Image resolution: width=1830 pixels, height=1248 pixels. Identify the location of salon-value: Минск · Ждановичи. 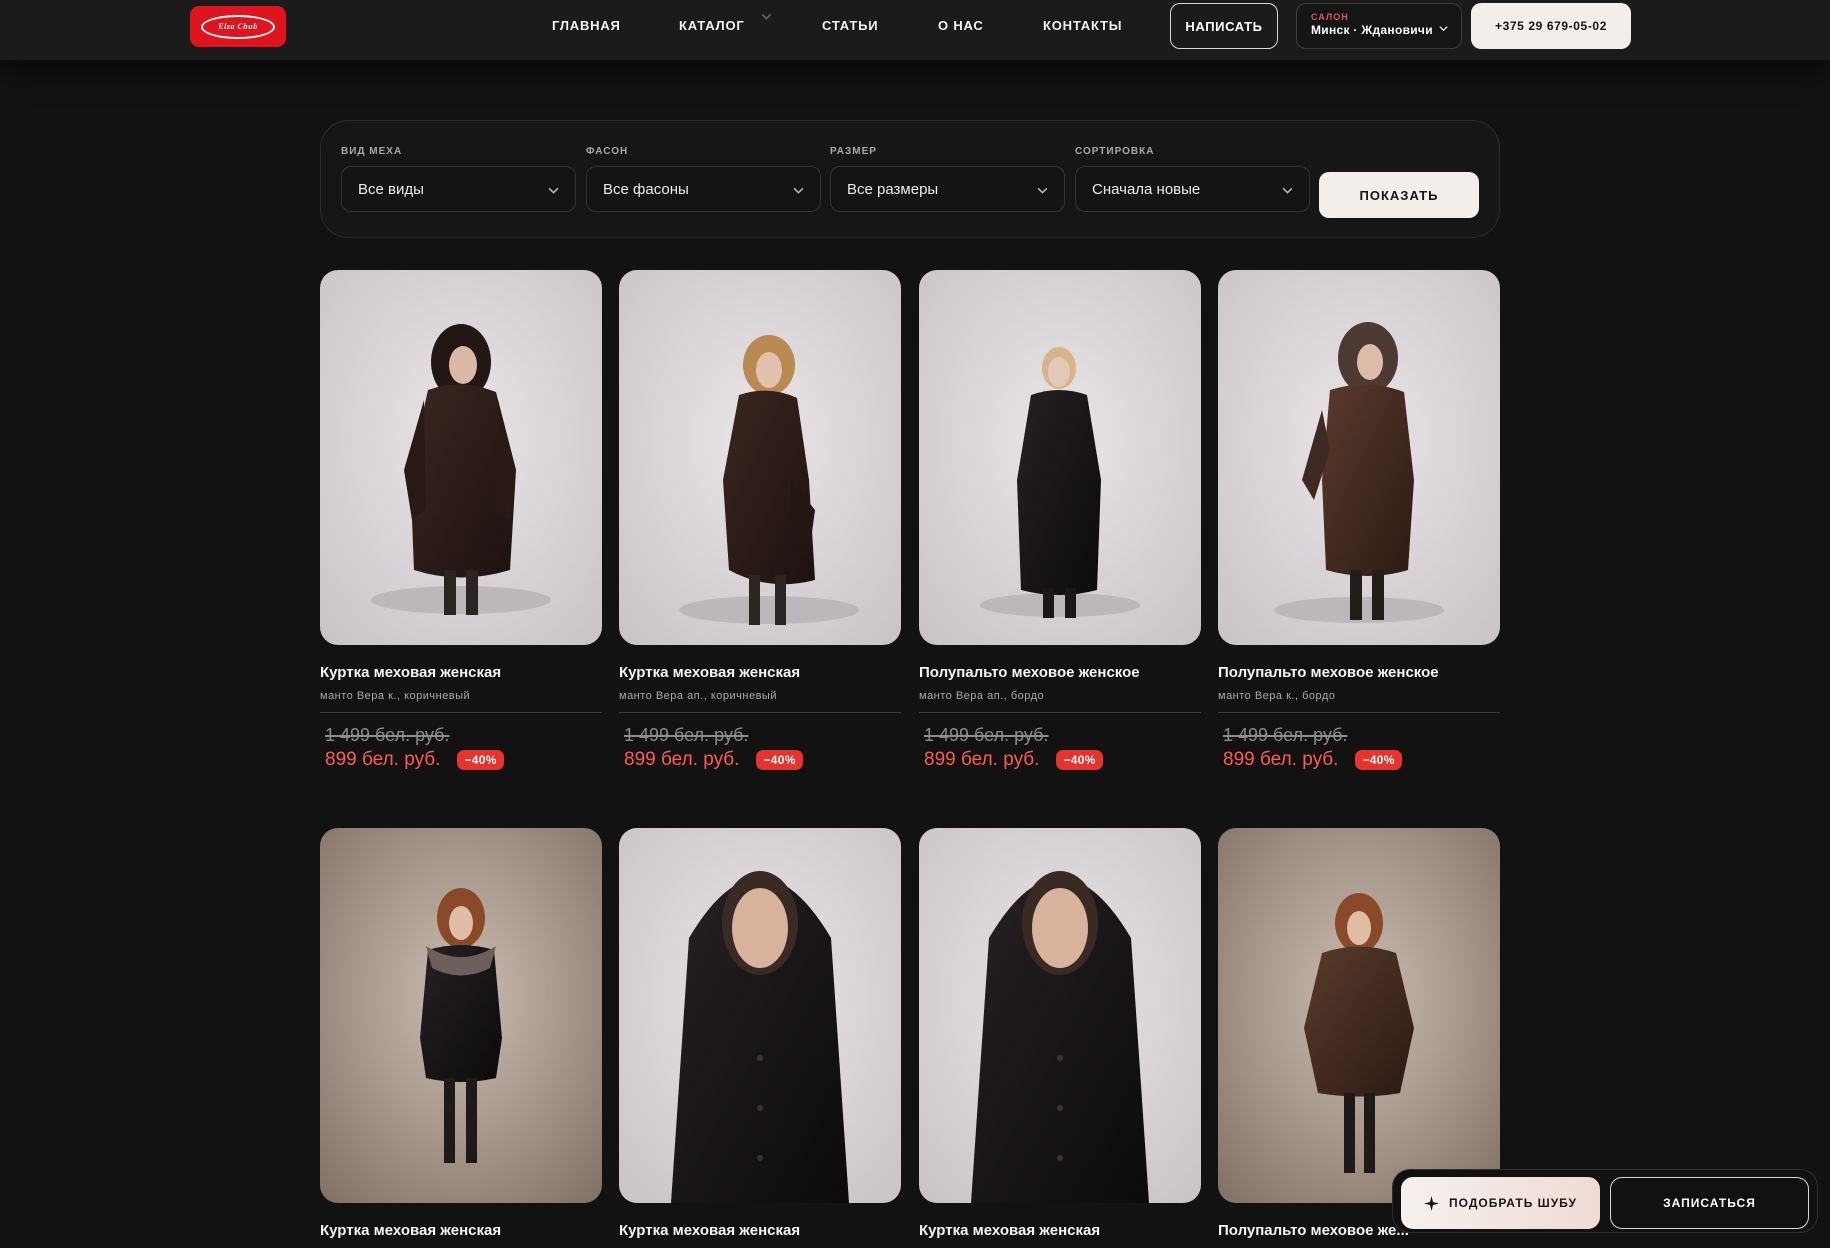
(1372, 30).